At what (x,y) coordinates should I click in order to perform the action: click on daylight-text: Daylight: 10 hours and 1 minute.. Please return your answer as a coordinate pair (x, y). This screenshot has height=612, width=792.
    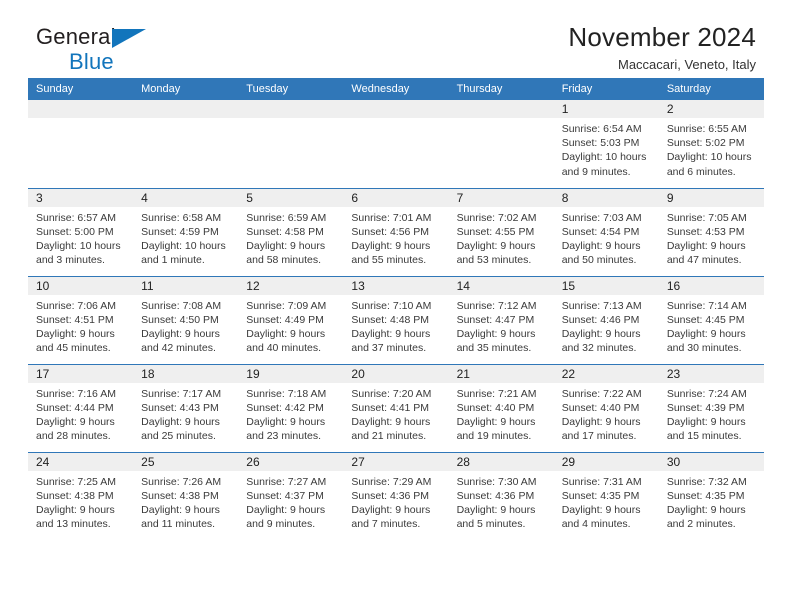
    Looking at the image, I should click on (183, 253).